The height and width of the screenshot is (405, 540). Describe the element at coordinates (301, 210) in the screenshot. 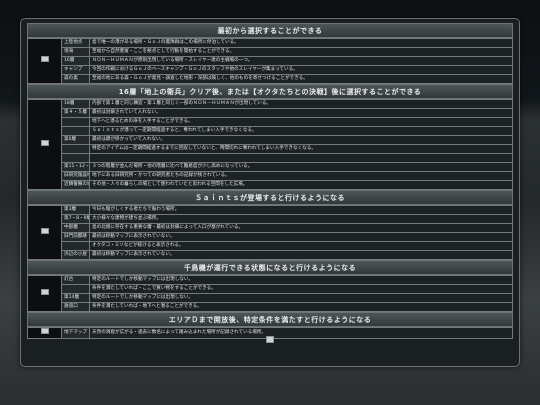

I see `location-description: 今日も騒がしくする者たちで賑わう場所。` at that location.